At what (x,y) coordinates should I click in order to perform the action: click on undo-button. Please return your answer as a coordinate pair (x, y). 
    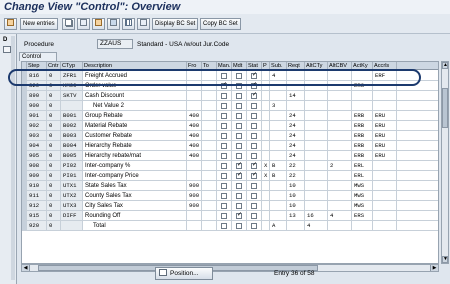
    Looking at the image, I should click on (98, 24).